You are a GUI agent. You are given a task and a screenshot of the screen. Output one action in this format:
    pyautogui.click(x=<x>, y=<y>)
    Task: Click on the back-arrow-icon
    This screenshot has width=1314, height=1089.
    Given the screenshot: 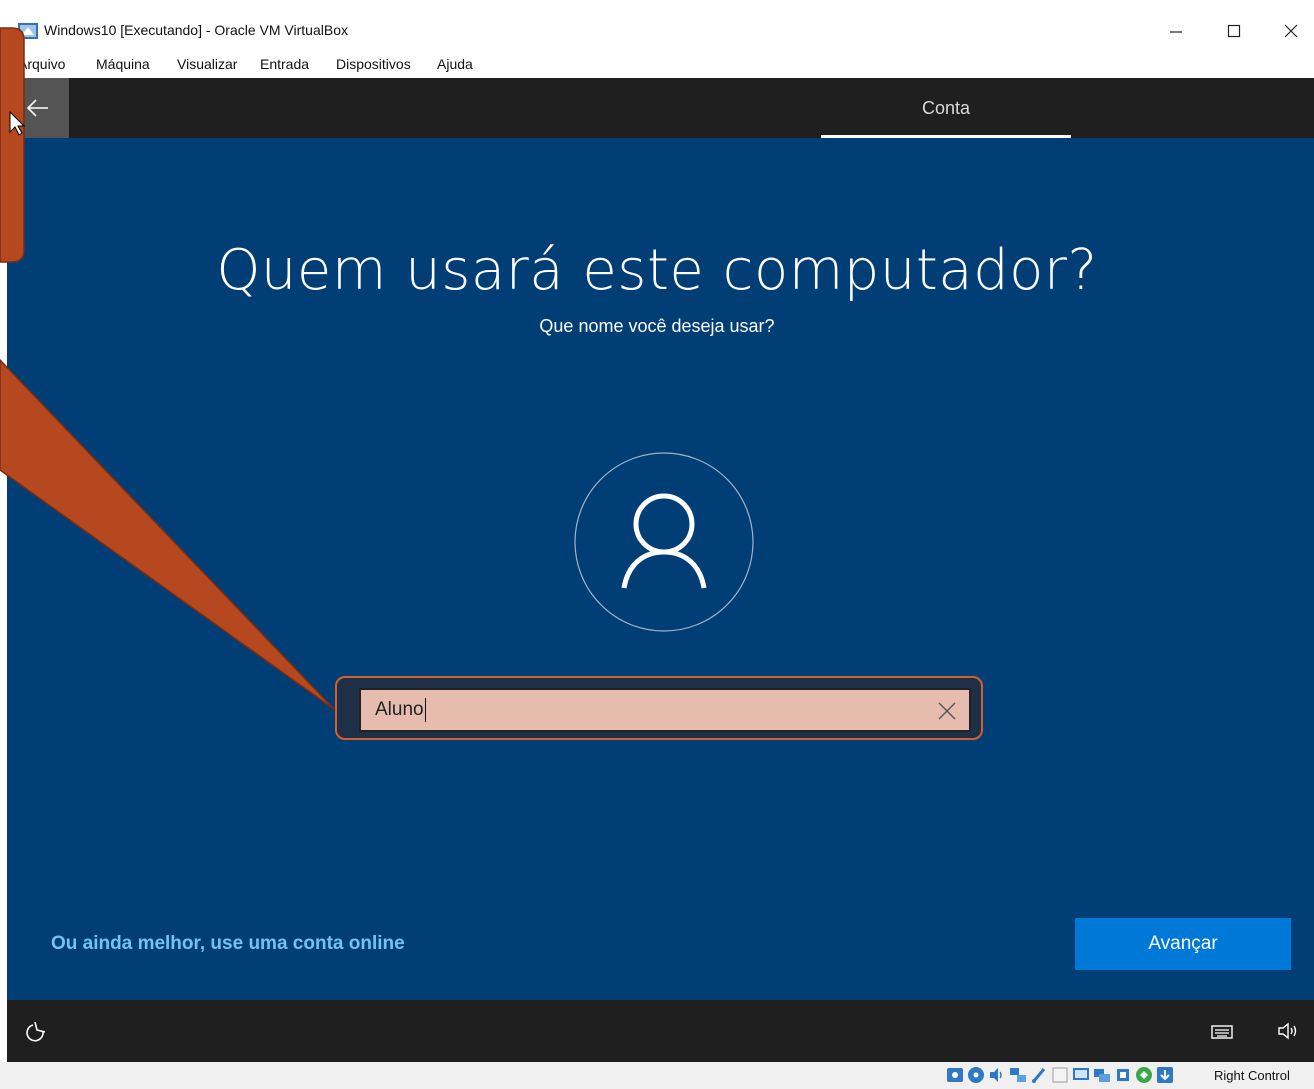 What is the action you would take?
    pyautogui.click(x=37, y=108)
    